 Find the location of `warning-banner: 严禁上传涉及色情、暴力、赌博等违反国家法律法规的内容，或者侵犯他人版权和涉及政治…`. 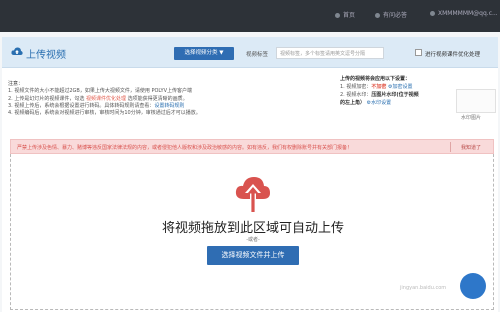

warning-banner: 严禁上传涉及色情、暴力、赌博等违反国家法律法规的内容，或者侵犯他人版权和涉及政治… is located at coordinates (252, 146).